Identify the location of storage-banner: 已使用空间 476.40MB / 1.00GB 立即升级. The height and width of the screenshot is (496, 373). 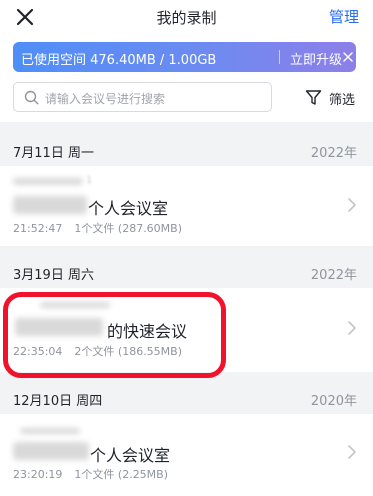
(184, 57).